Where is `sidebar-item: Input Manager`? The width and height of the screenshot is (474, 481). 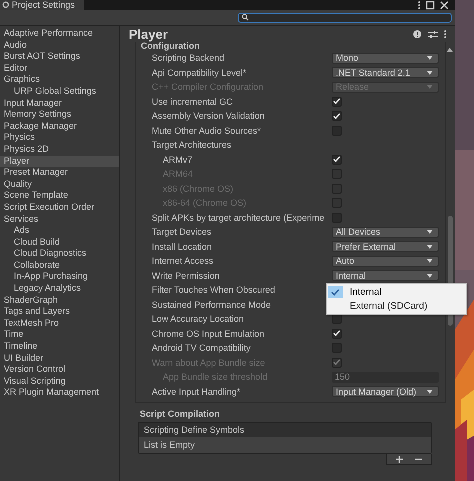
sidebar-item: Input Manager is located at coordinates (59, 104).